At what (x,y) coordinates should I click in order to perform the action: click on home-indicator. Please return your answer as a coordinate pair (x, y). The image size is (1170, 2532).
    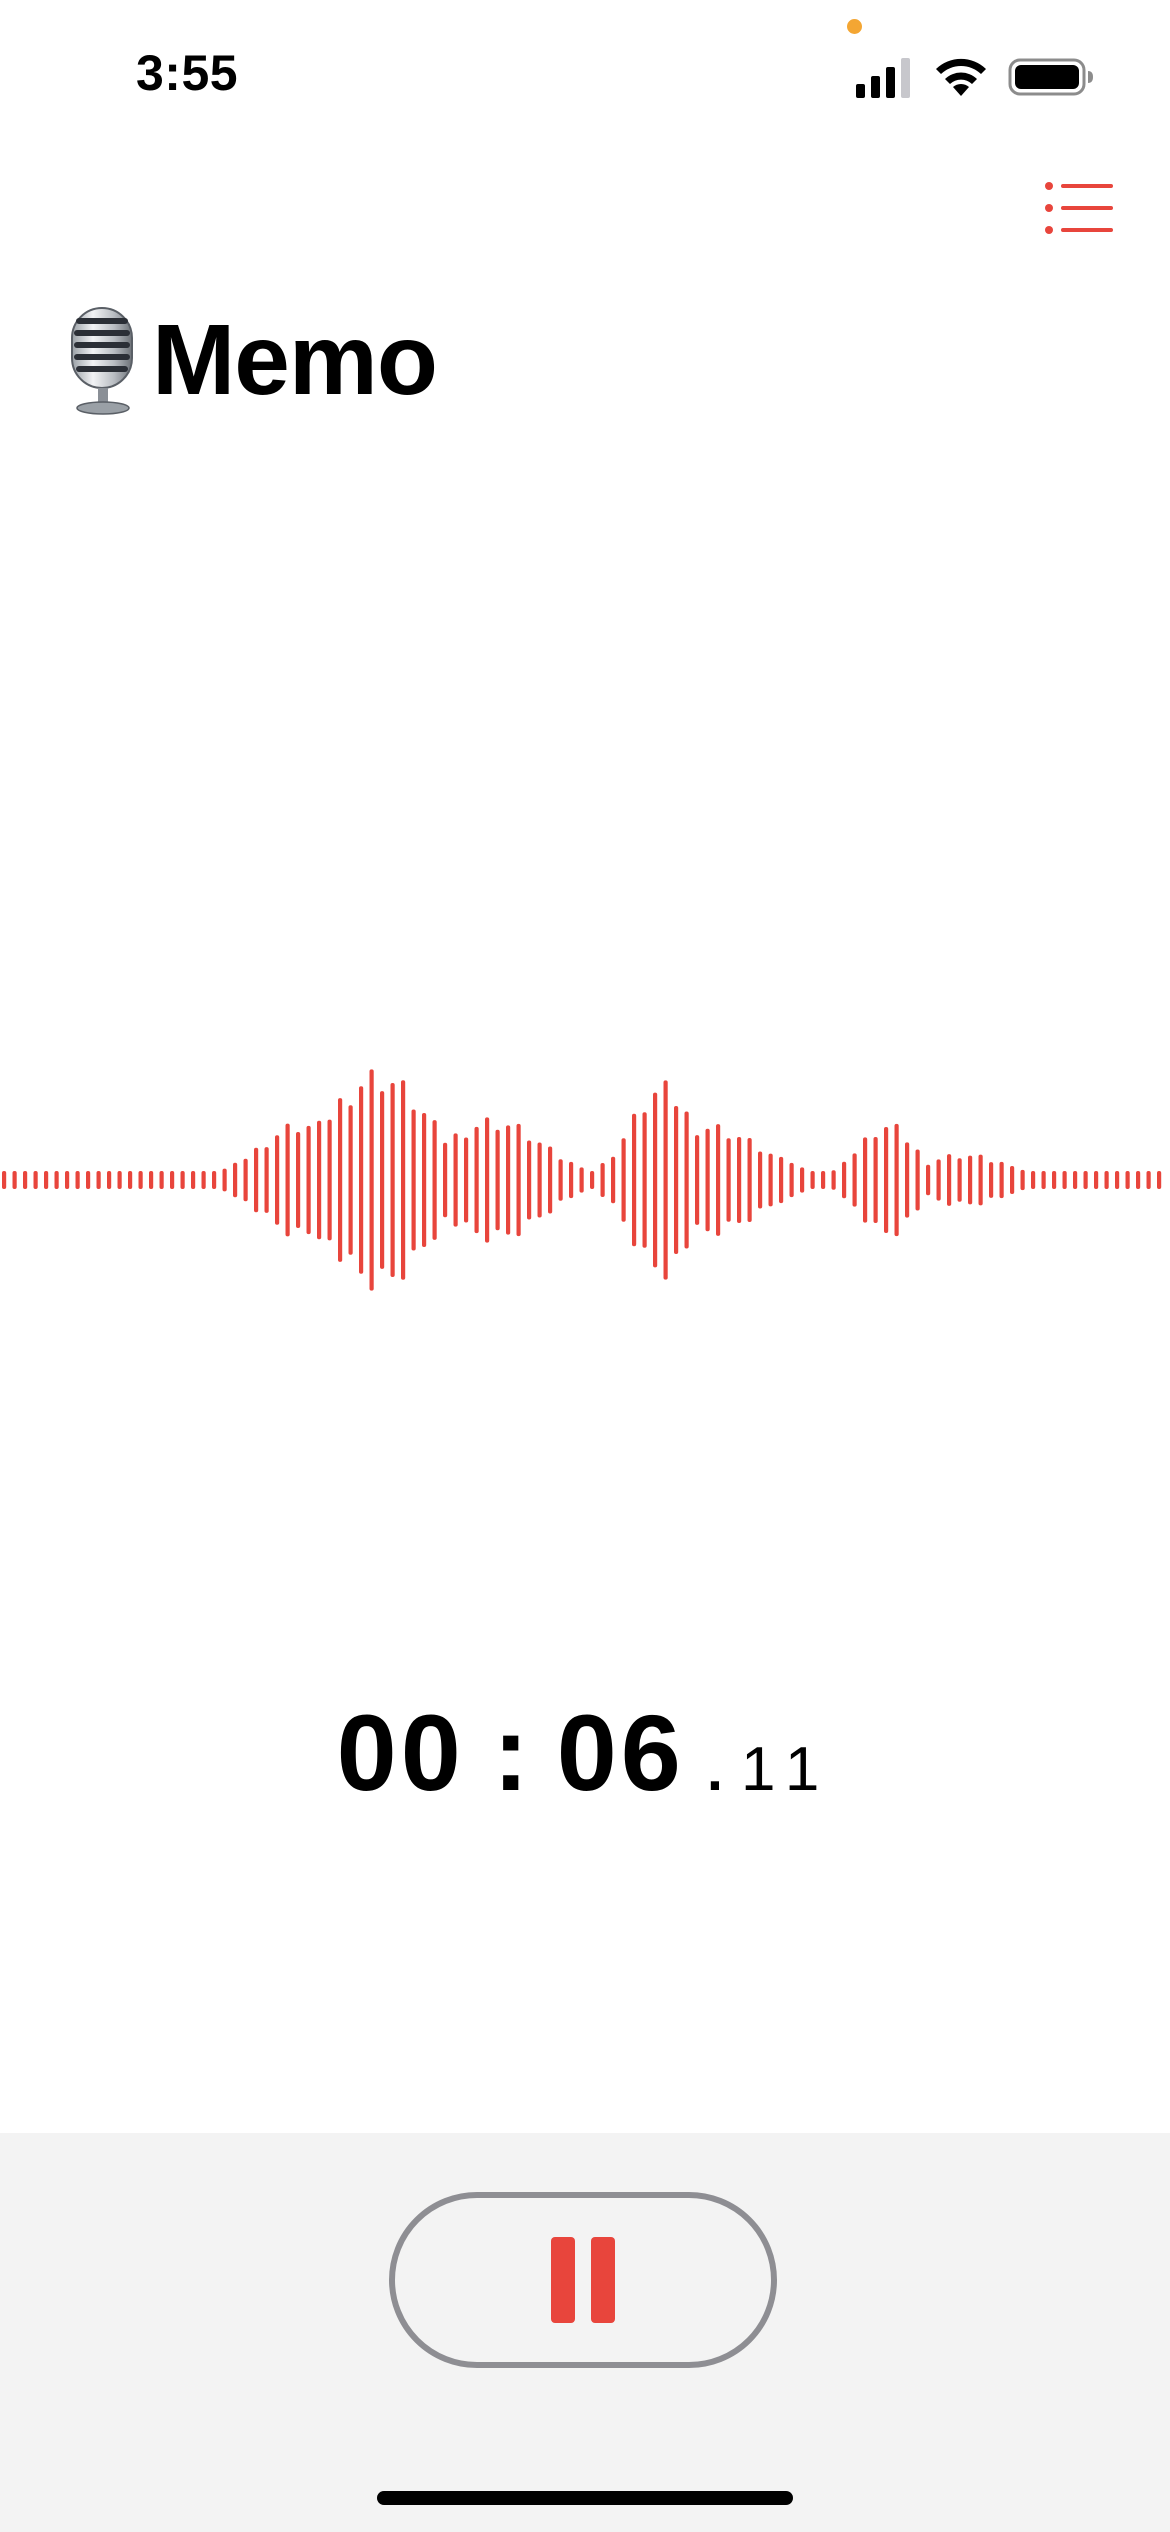
    Looking at the image, I should click on (585, 2498).